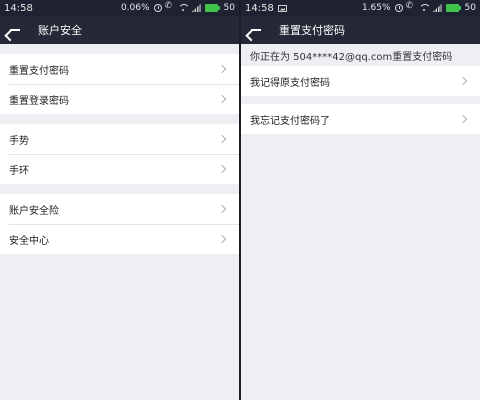  I want to click on data-percent: 0.06%, so click(135, 8).